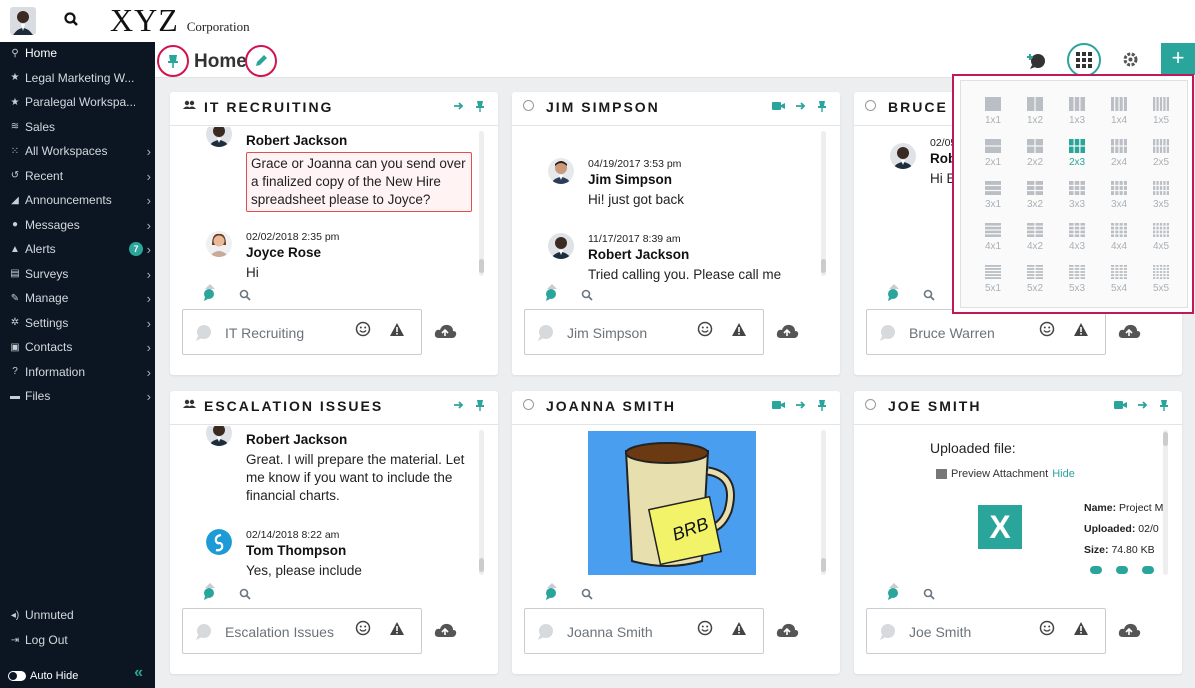 The height and width of the screenshot is (688, 1195). What do you see at coordinates (1035, 281) in the screenshot?
I see `grid-option-5x2: 5x2` at bounding box center [1035, 281].